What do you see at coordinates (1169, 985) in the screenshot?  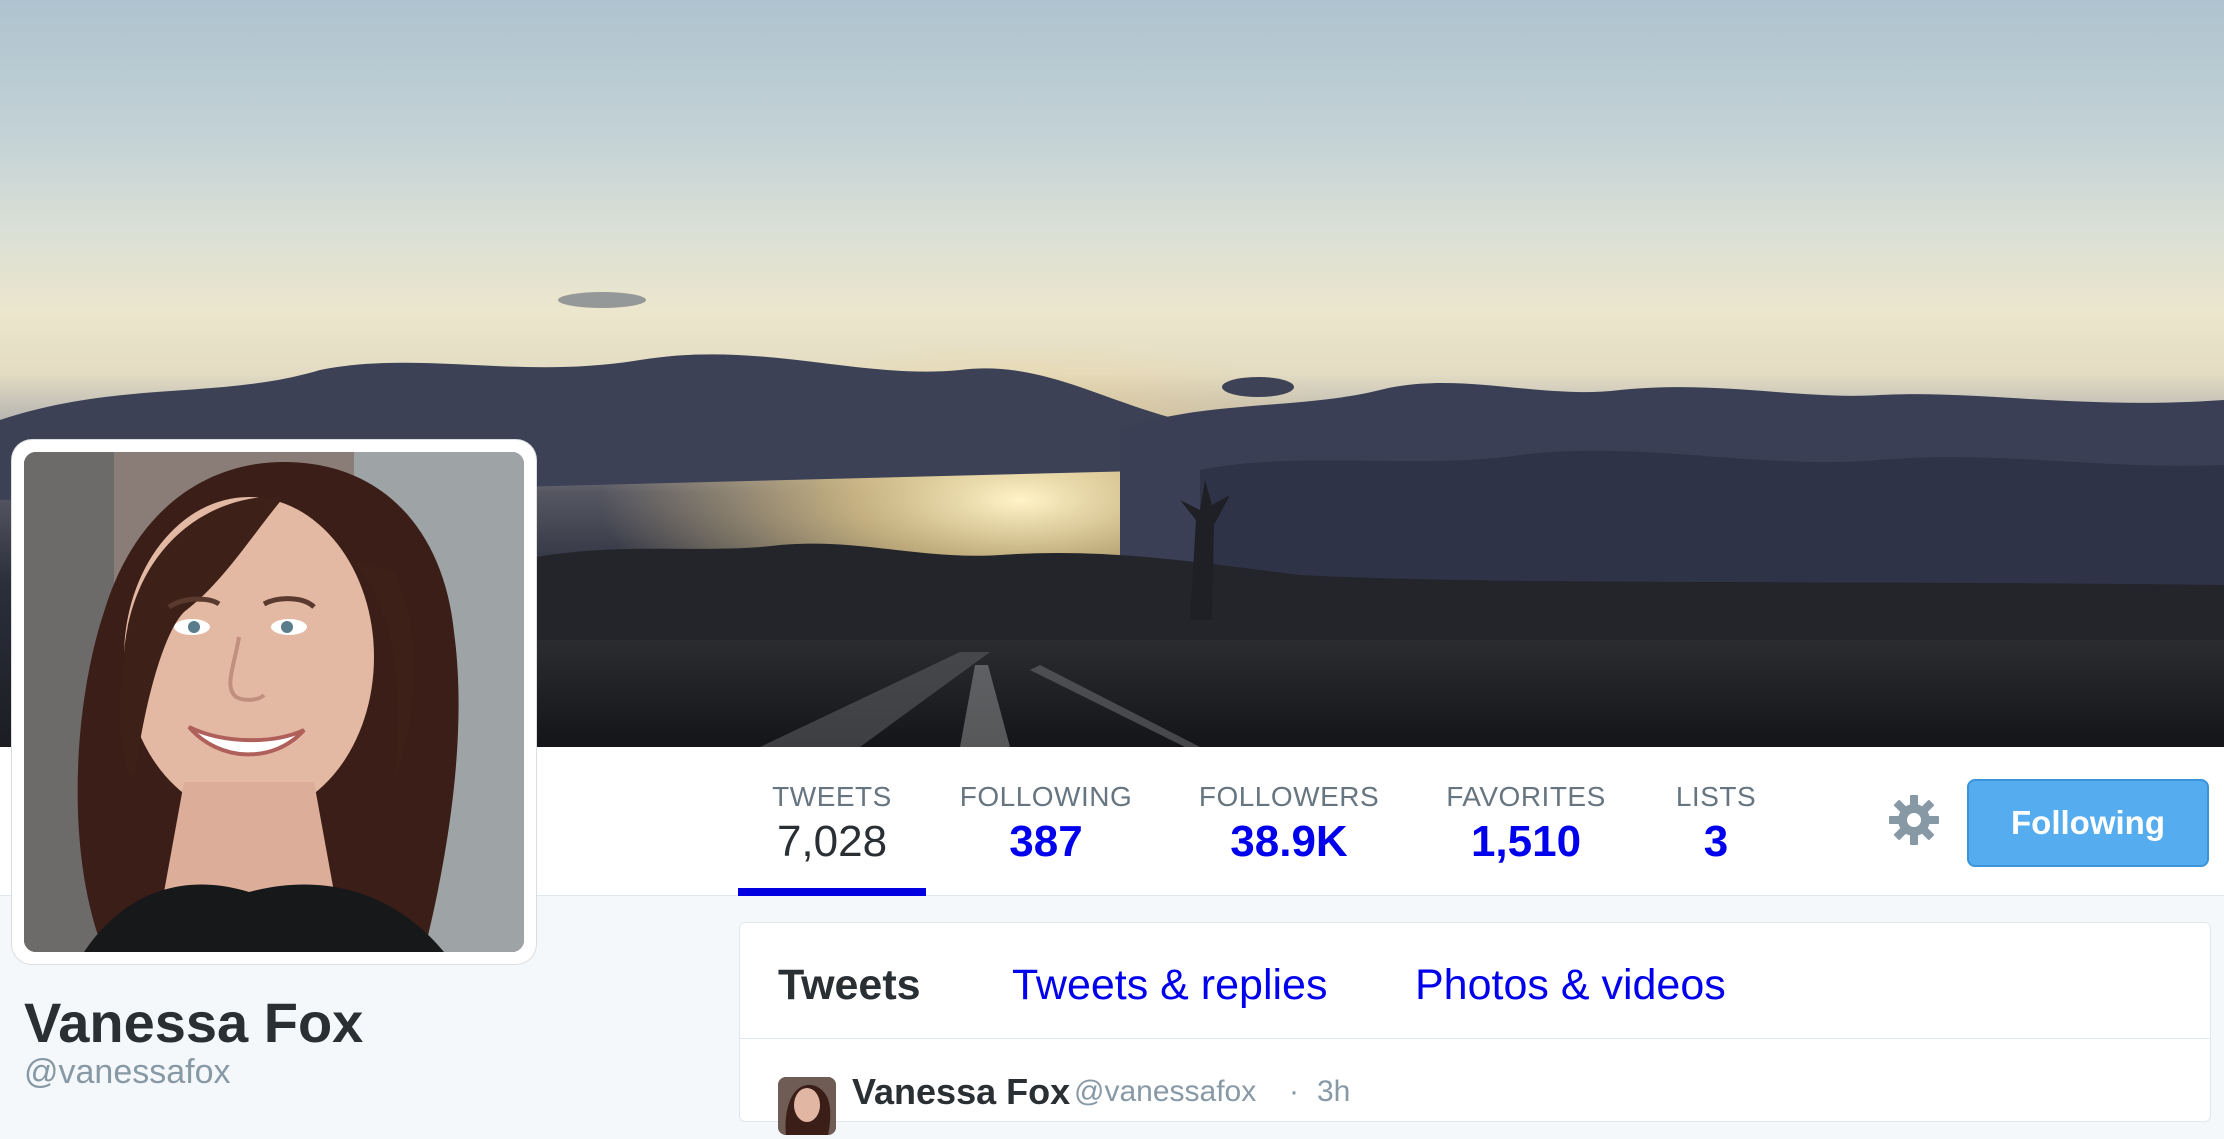 I see `tab-tweets-and-replies: Tweets & replies` at bounding box center [1169, 985].